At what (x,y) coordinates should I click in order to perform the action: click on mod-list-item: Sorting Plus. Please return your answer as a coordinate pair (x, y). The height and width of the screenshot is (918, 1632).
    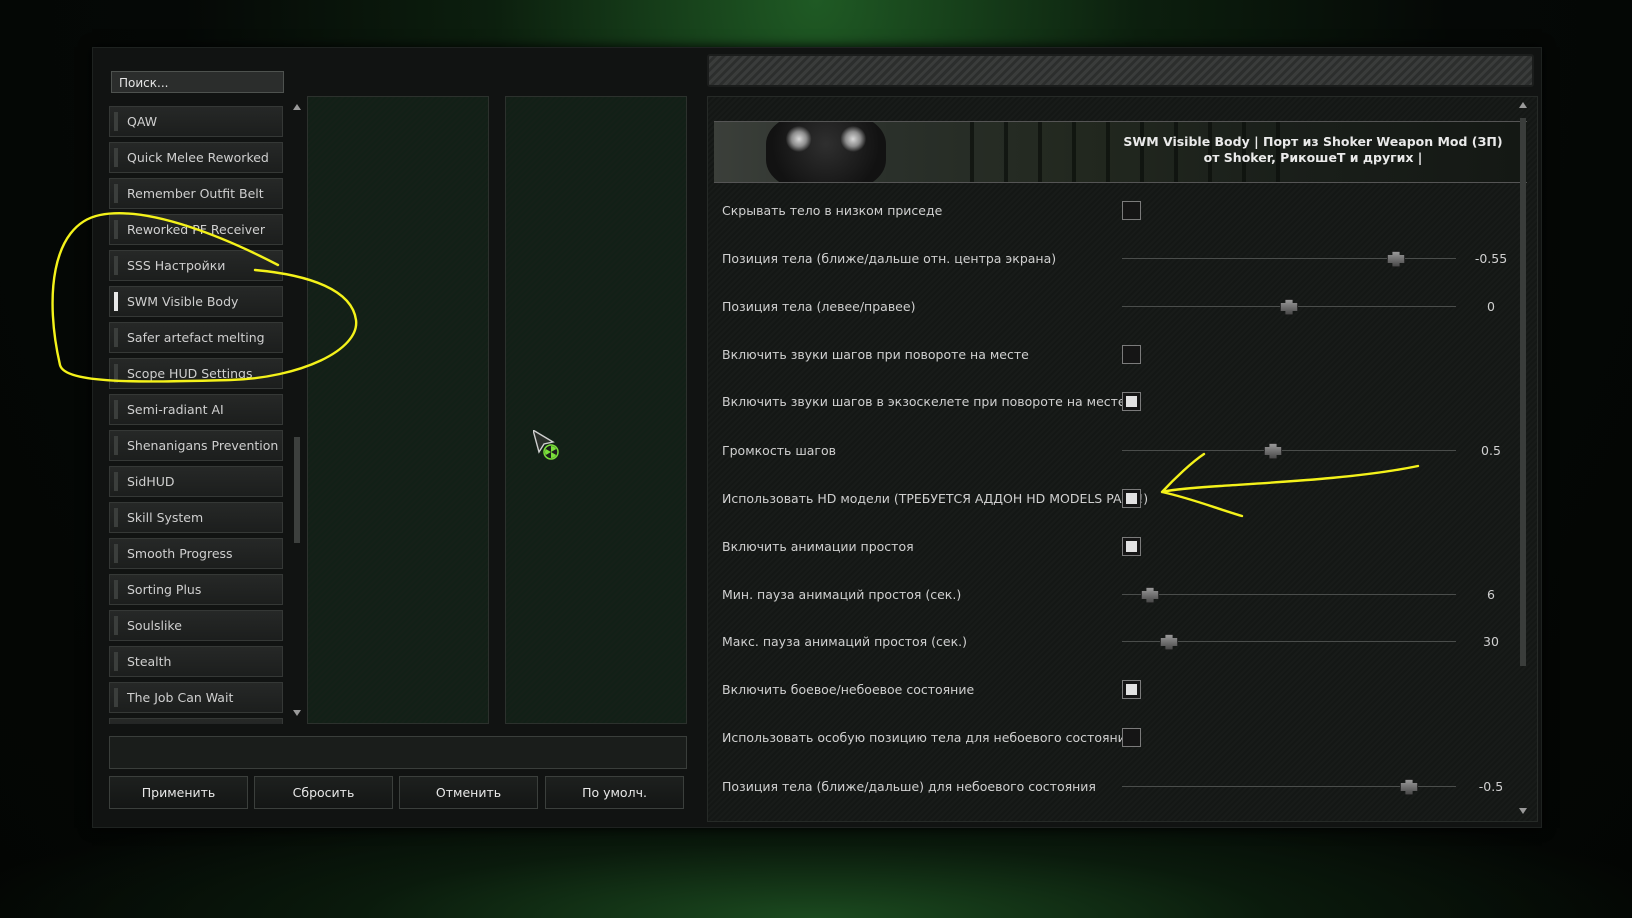
    Looking at the image, I should click on (196, 589).